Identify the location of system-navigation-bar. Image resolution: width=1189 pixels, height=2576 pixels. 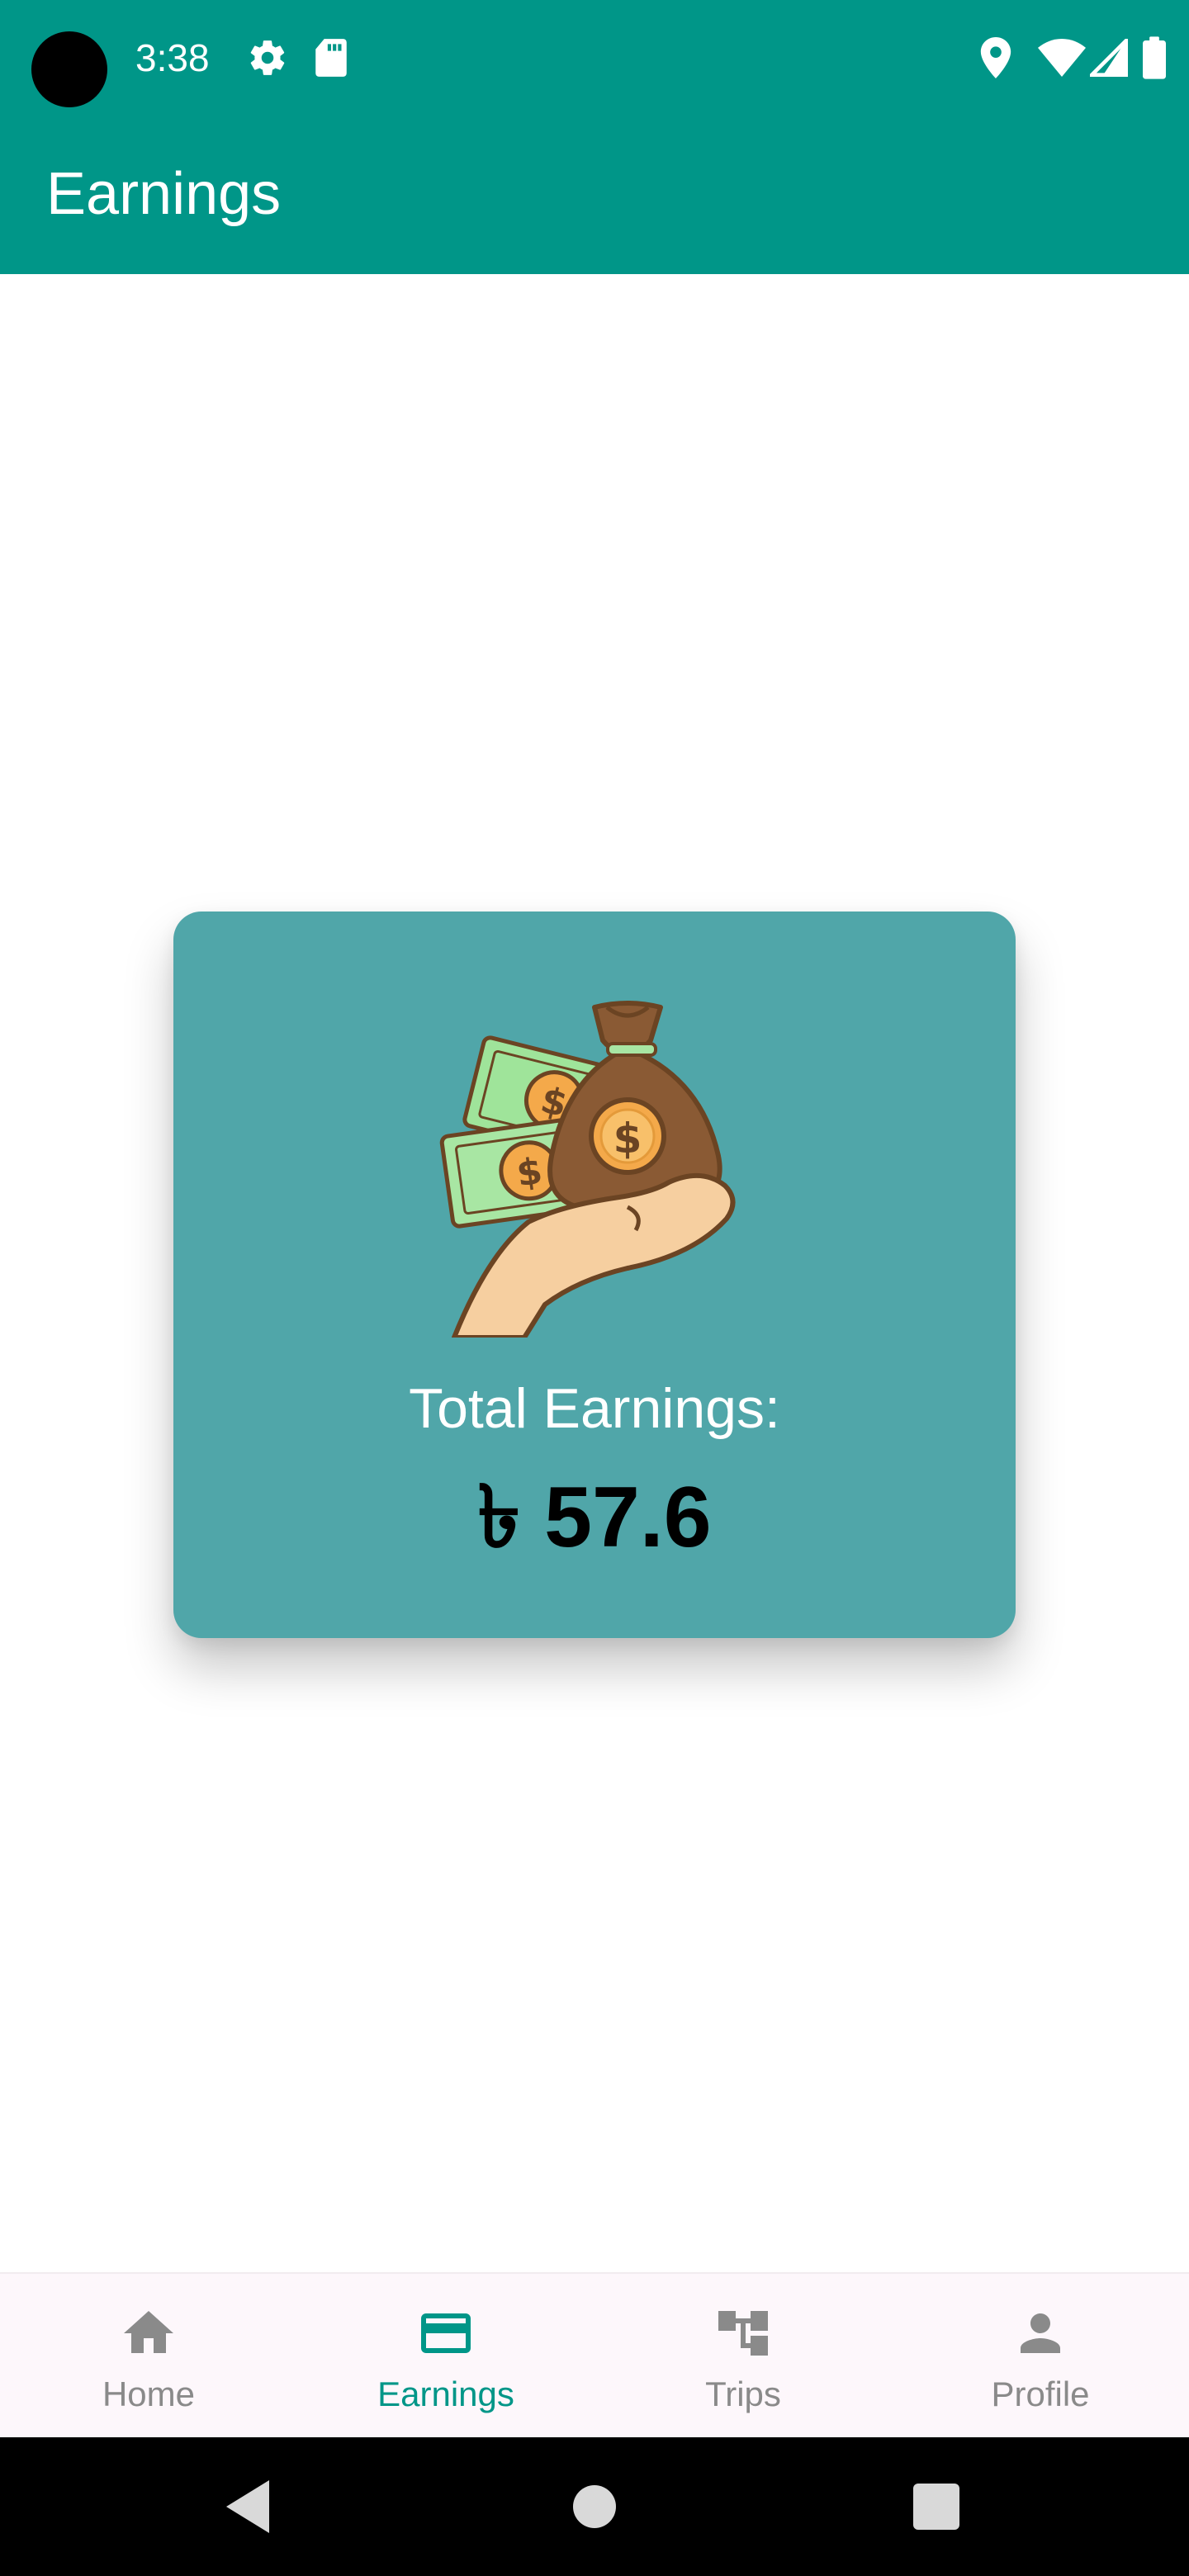
(594, 2506).